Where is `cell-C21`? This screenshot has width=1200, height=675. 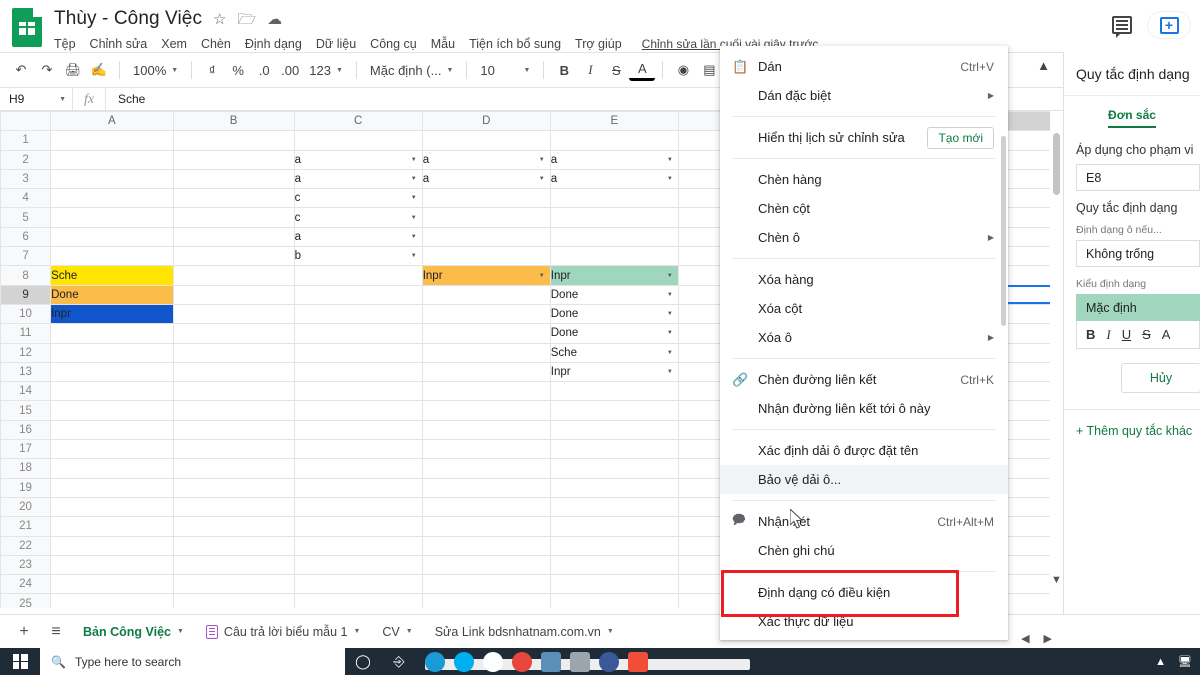 cell-C21 is located at coordinates (358, 526).